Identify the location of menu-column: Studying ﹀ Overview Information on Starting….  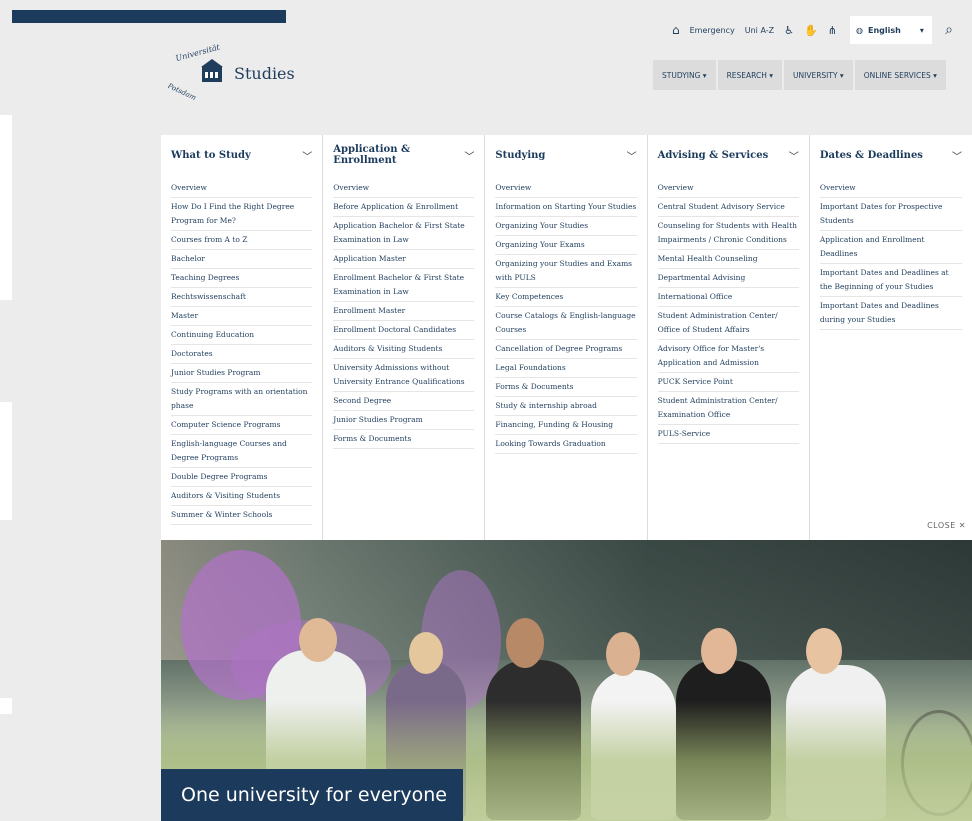
(566, 337).